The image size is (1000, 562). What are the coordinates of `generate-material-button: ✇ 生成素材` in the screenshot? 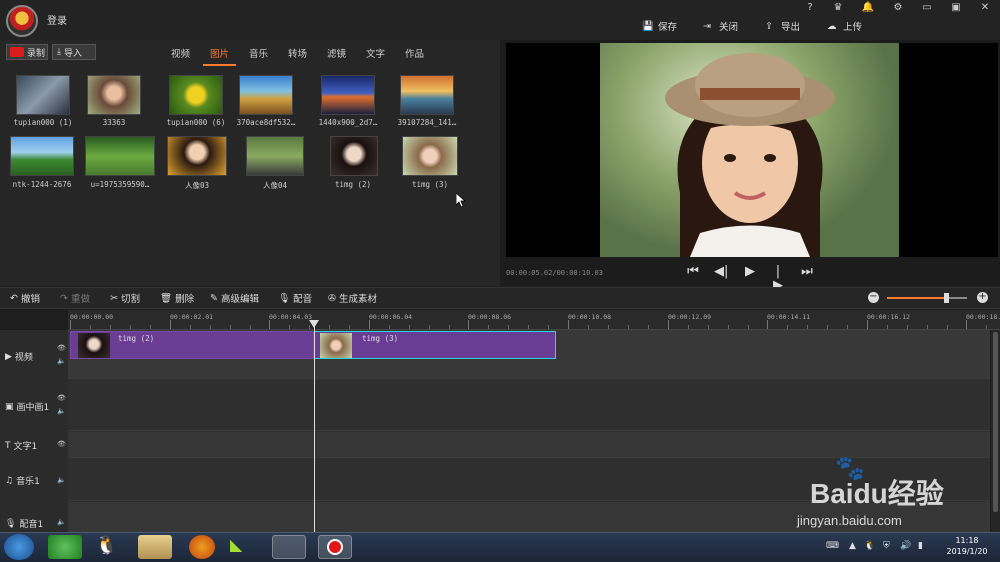 It's located at (352, 299).